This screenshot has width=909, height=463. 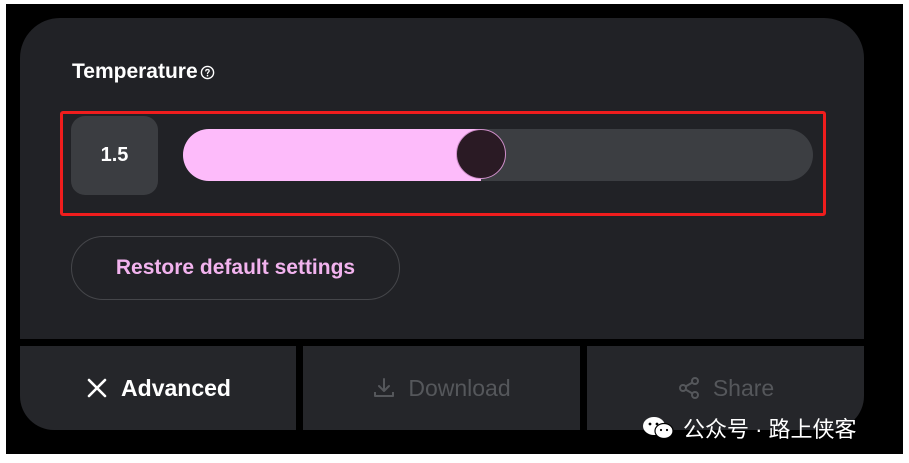 What do you see at coordinates (135, 71) in the screenshot?
I see `temperature-label-text: Temperature` at bounding box center [135, 71].